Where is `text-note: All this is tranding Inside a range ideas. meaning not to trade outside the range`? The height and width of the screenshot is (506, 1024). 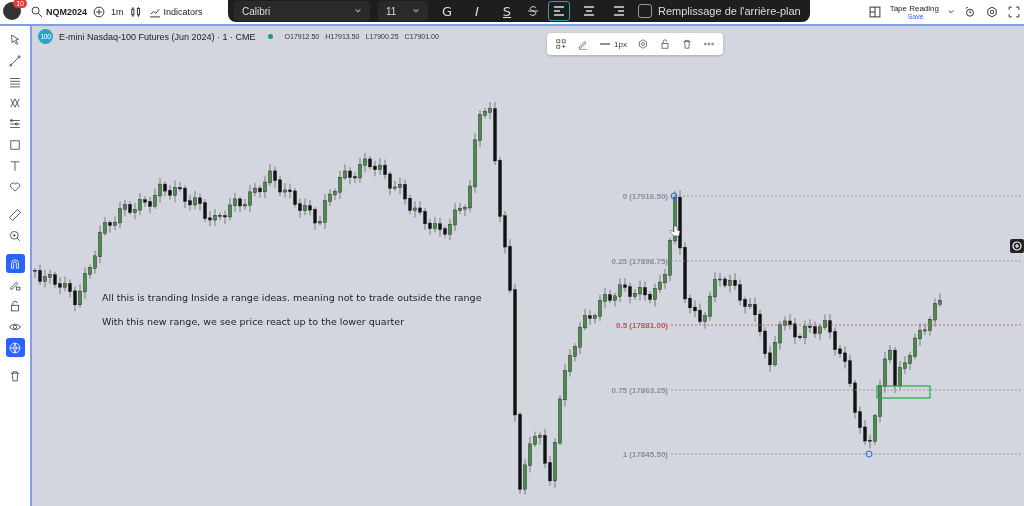 text-note: All this is tranding Inside a range ideas. meaning not to trade outside the range is located at coordinates (292, 297).